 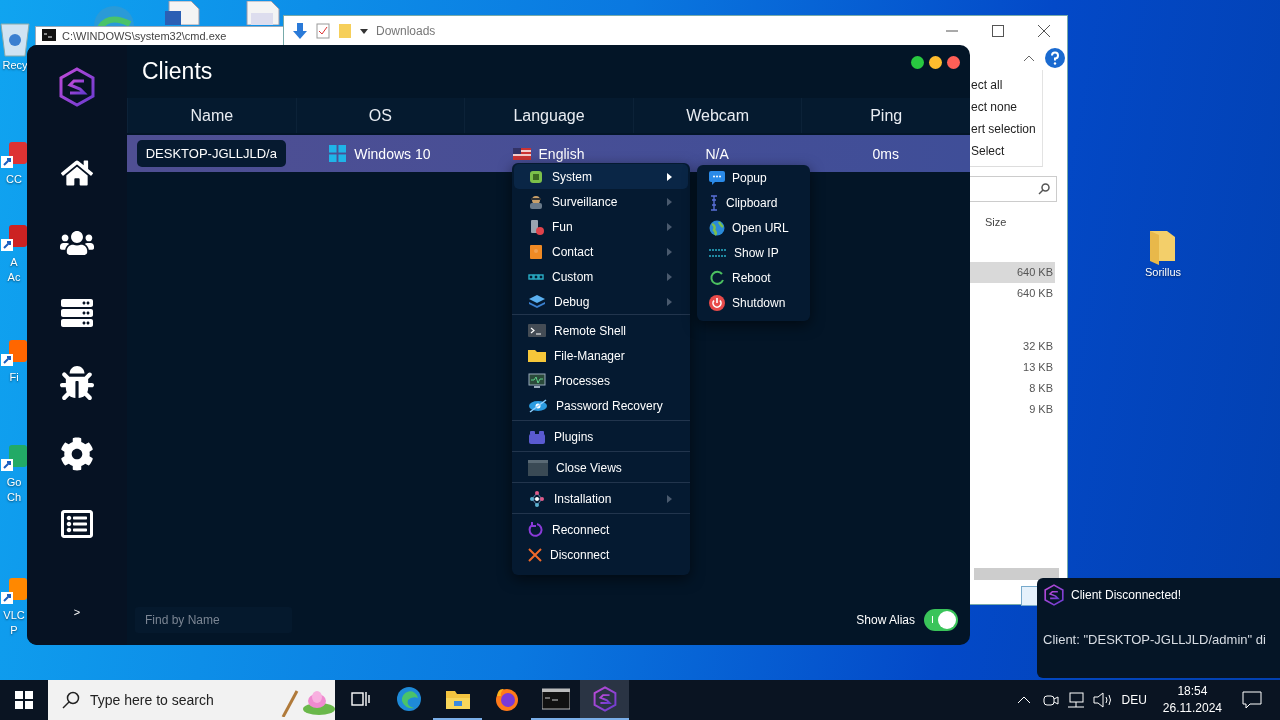 I want to click on ribbon-command: Select, so click(x=1006, y=151).